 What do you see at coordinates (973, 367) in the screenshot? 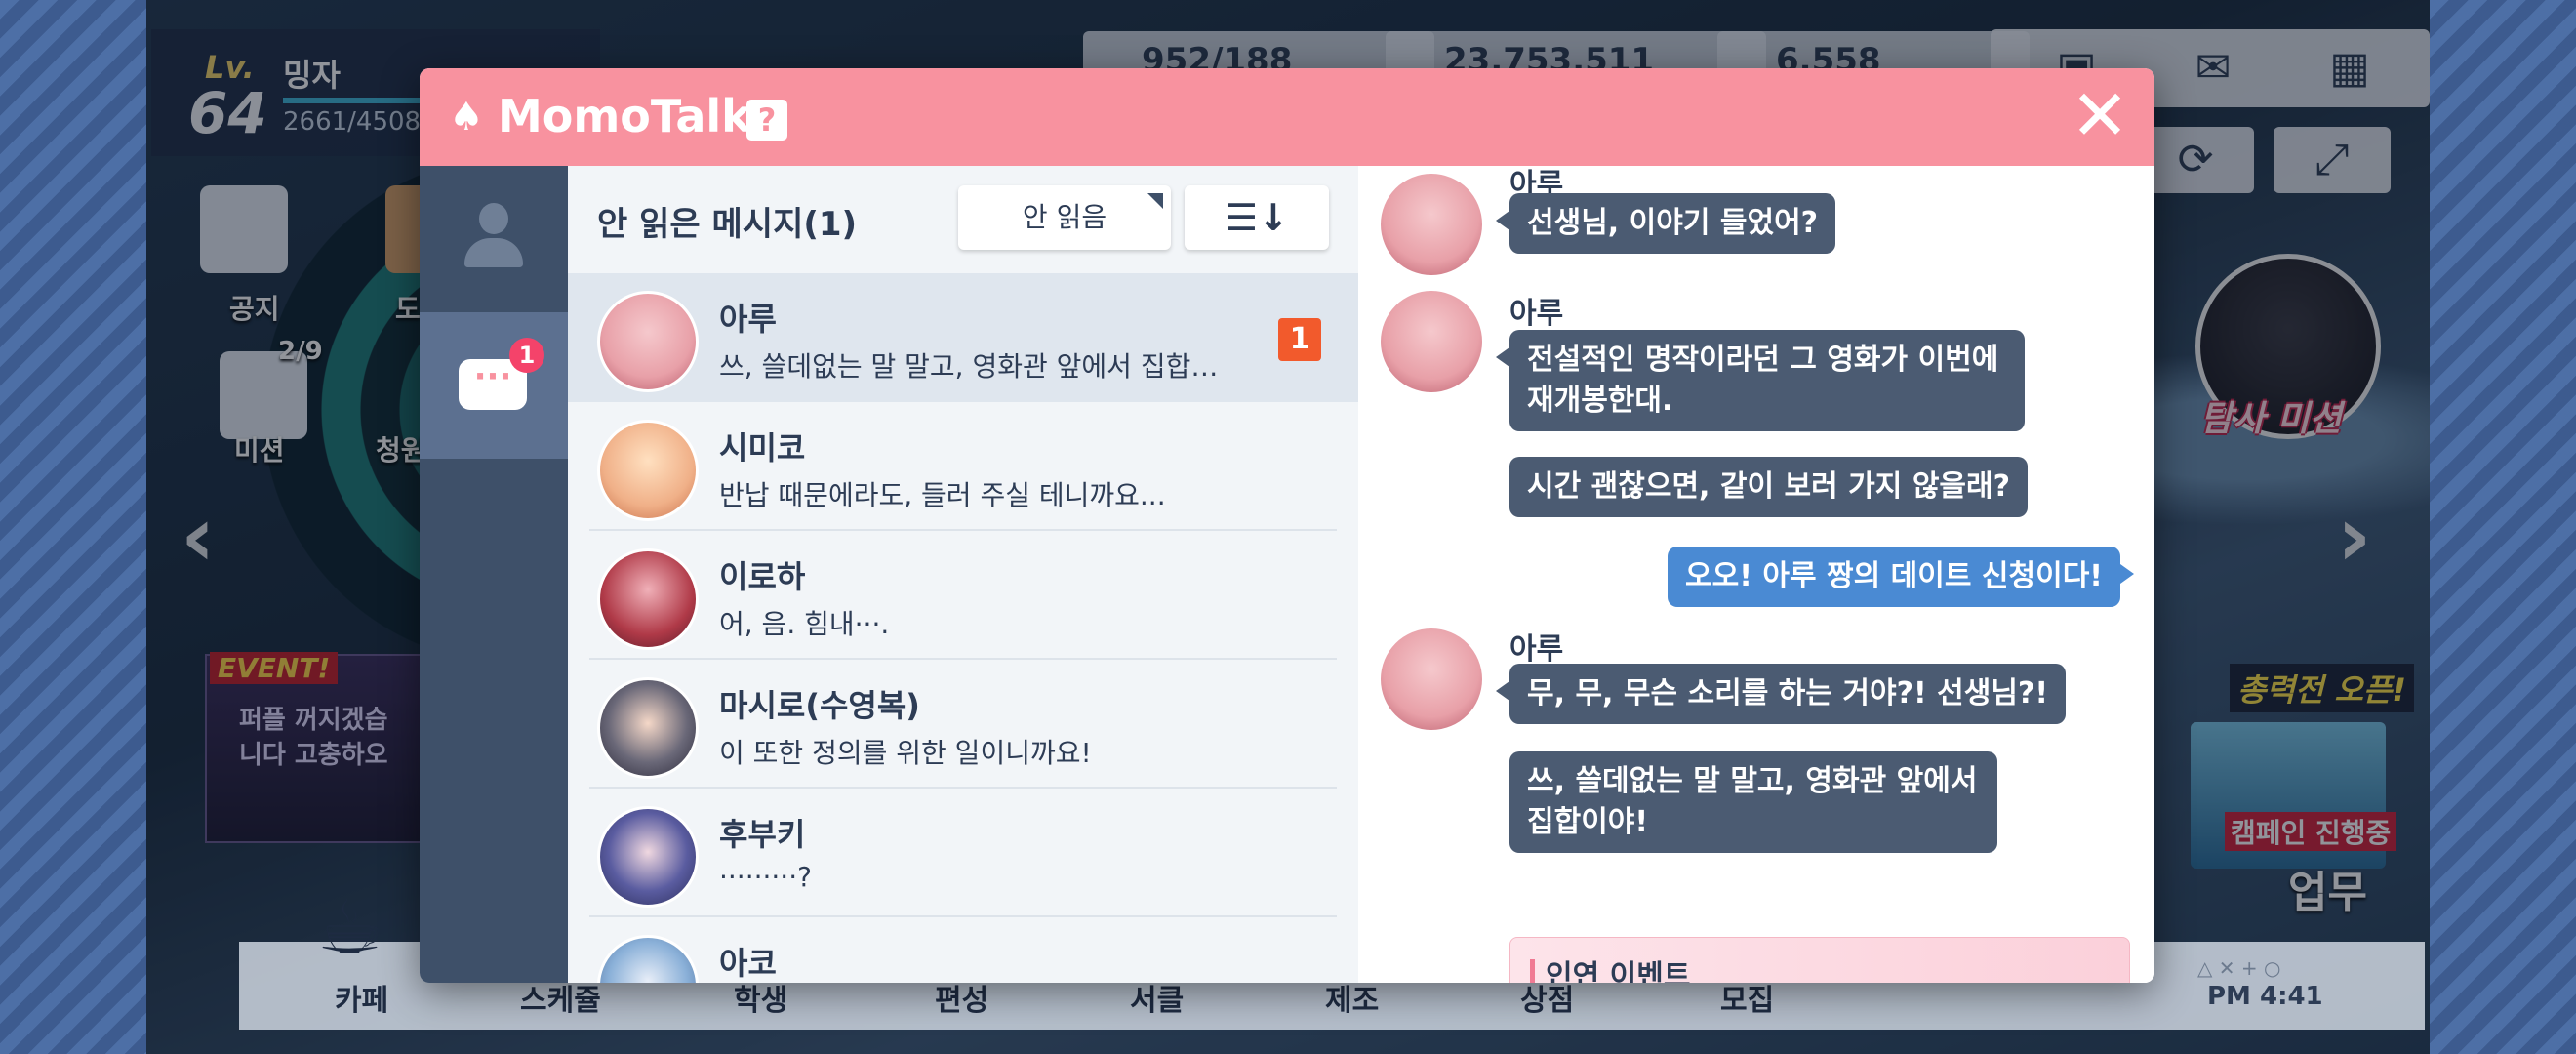
I see `chat-preview: 쓰, 쓸데없는 말 말고, 영화관 앞에서 집합이야!` at bounding box center [973, 367].